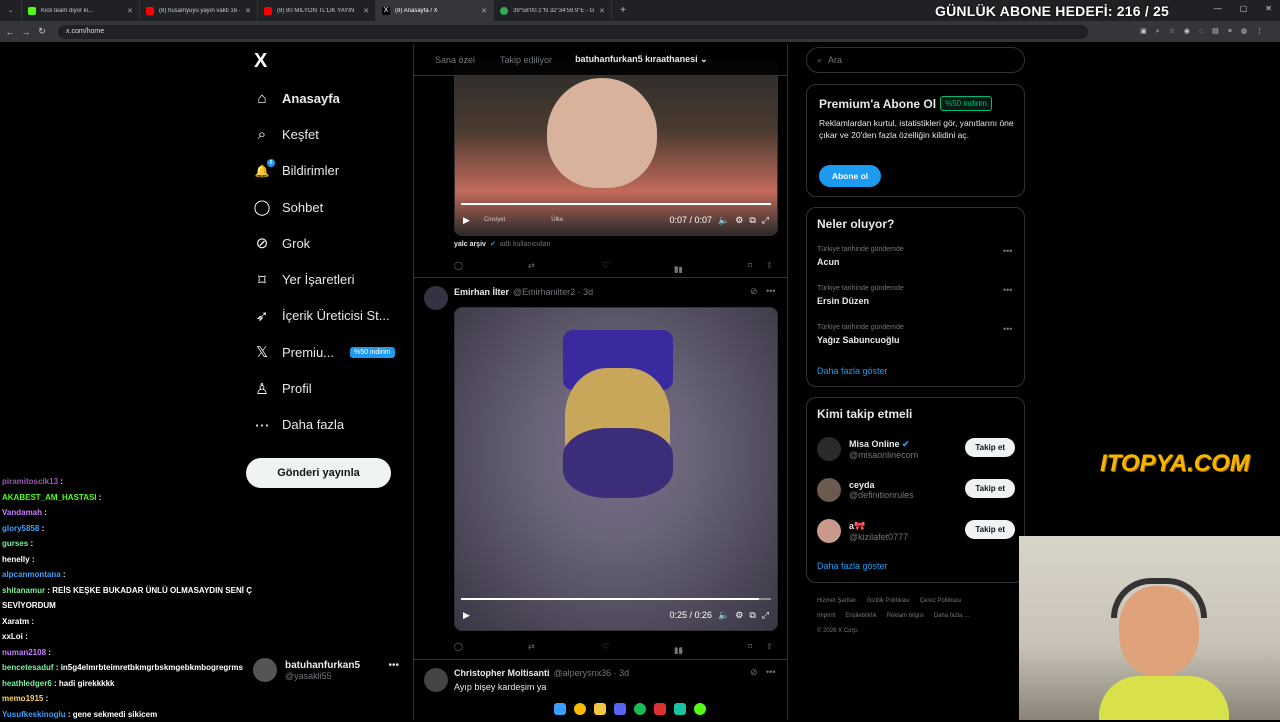  I want to click on subscribe-button: Abone ol, so click(850, 176).